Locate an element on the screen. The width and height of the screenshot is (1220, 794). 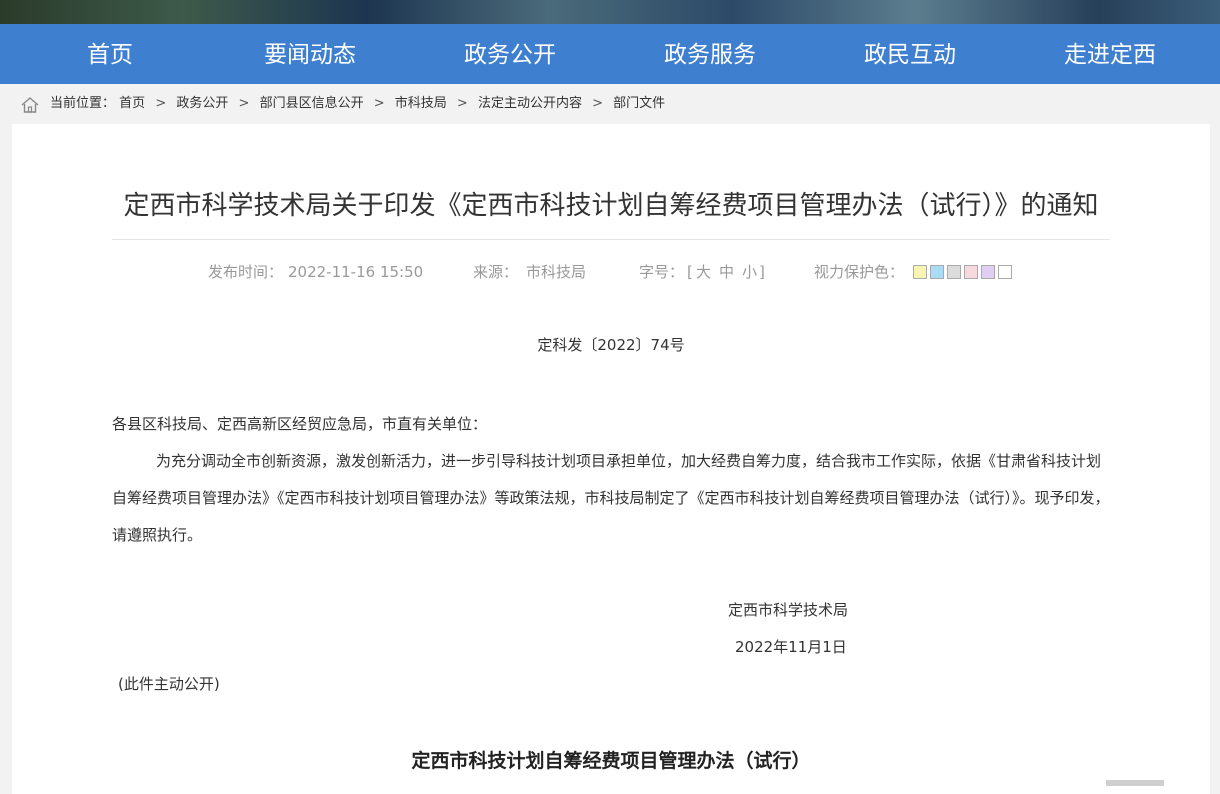
breadcrumb-sci-bureau: 市科技局 is located at coordinates (421, 103).